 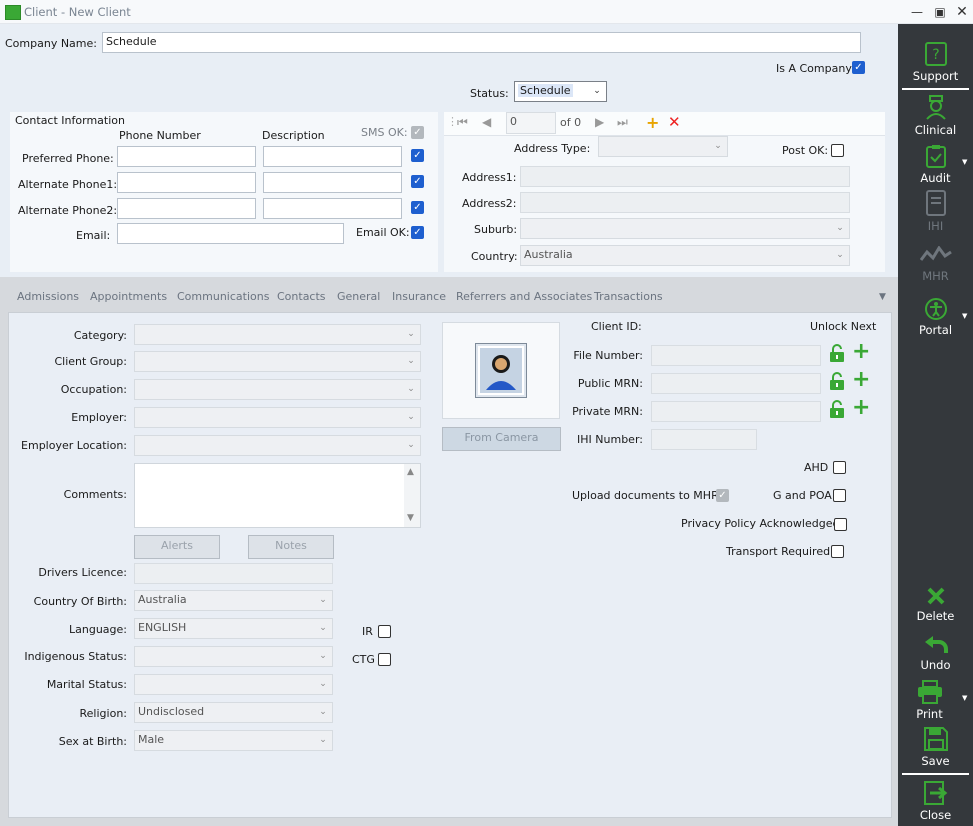 What do you see at coordinates (417, 155) in the screenshot?
I see `preferred-phone-sms-checkbox: ✓` at bounding box center [417, 155].